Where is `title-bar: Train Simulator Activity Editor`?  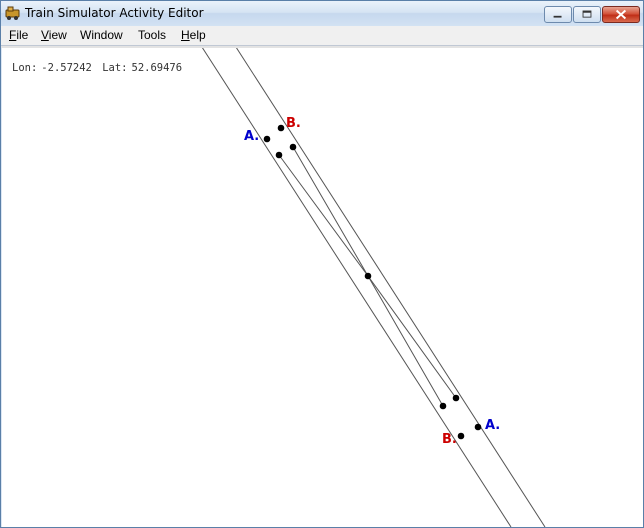
title-bar: Train Simulator Activity Editor is located at coordinates (322, 13).